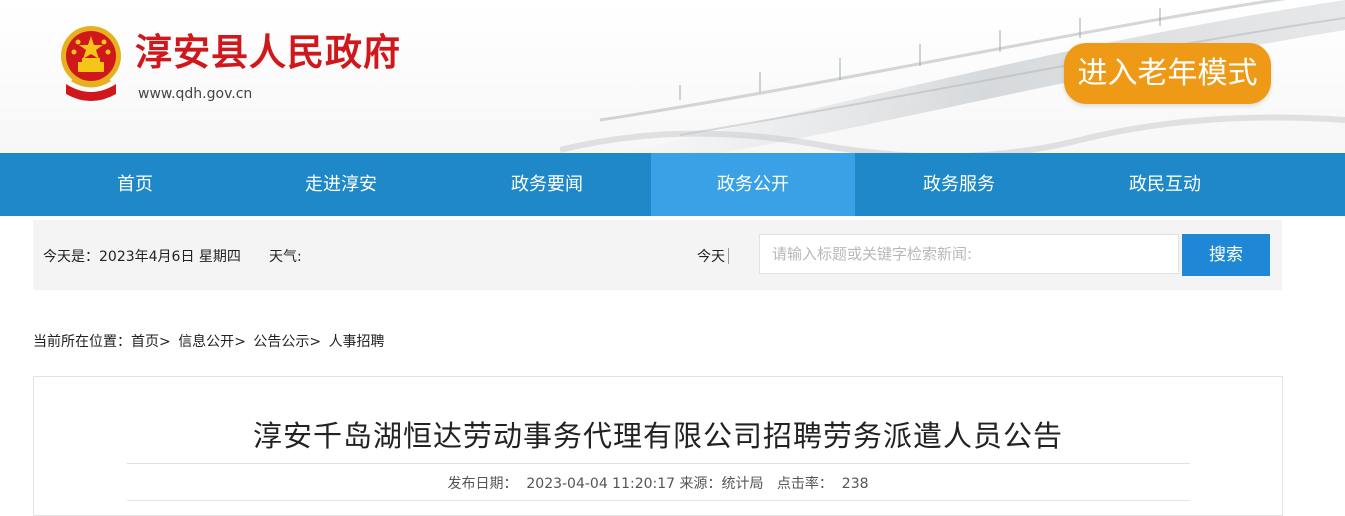 The height and width of the screenshot is (516, 1345). What do you see at coordinates (711, 257) in the screenshot?
I see `today-ticker: 今天` at bounding box center [711, 257].